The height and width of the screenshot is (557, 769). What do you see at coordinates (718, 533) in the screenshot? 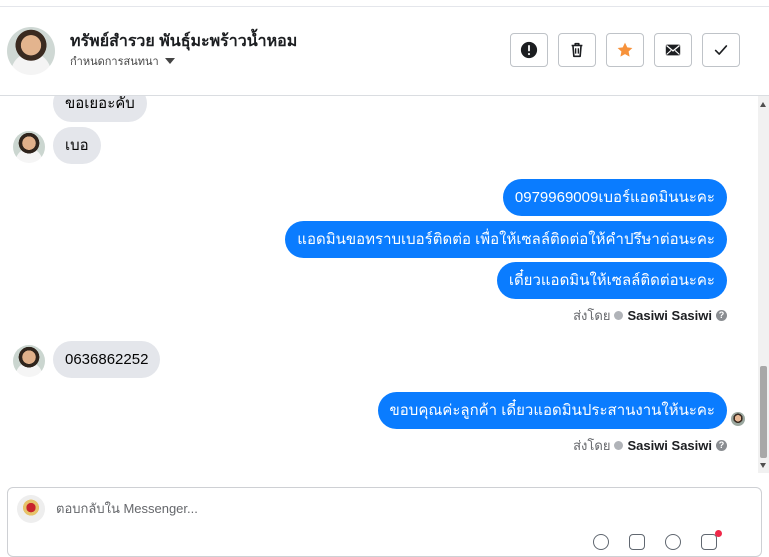
I see `notification-dot` at bounding box center [718, 533].